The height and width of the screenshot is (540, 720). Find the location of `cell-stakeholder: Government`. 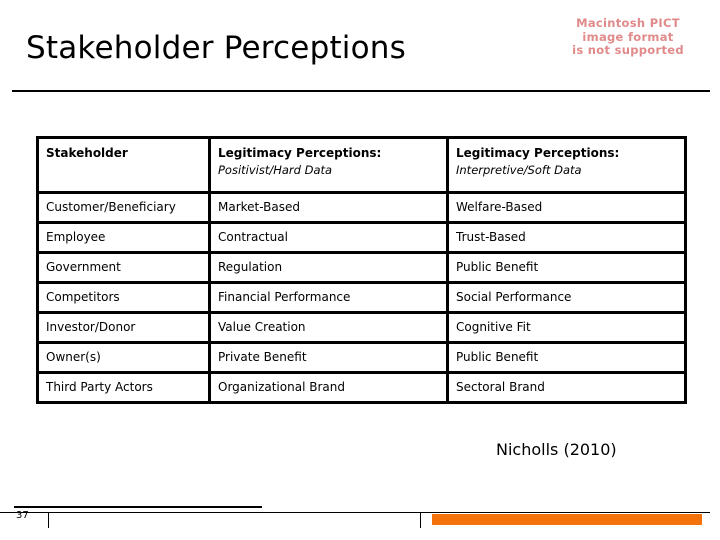

cell-stakeholder: Government is located at coordinates (123, 267).